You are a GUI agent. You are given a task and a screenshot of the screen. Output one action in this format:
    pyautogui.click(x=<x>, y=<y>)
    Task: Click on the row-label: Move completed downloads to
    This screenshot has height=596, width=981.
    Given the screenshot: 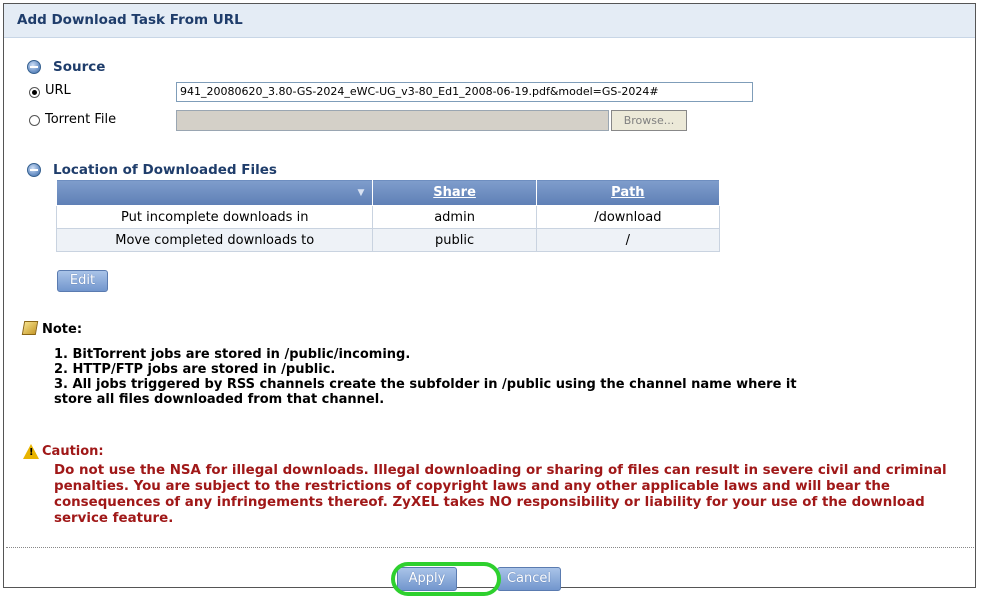 What is the action you would take?
    pyautogui.click(x=214, y=240)
    